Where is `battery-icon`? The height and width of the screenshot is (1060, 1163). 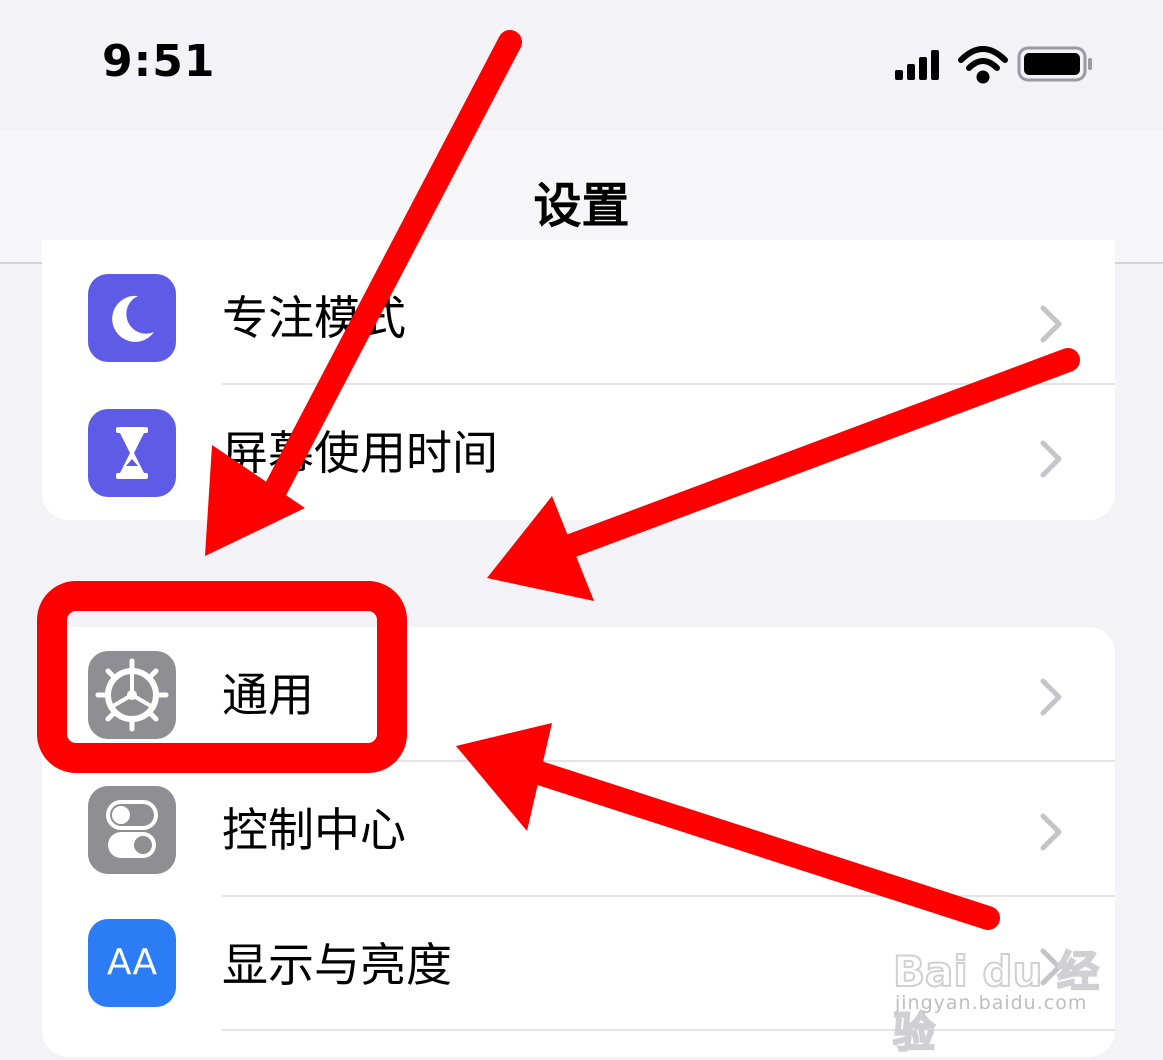
battery-icon is located at coordinates (1054, 64).